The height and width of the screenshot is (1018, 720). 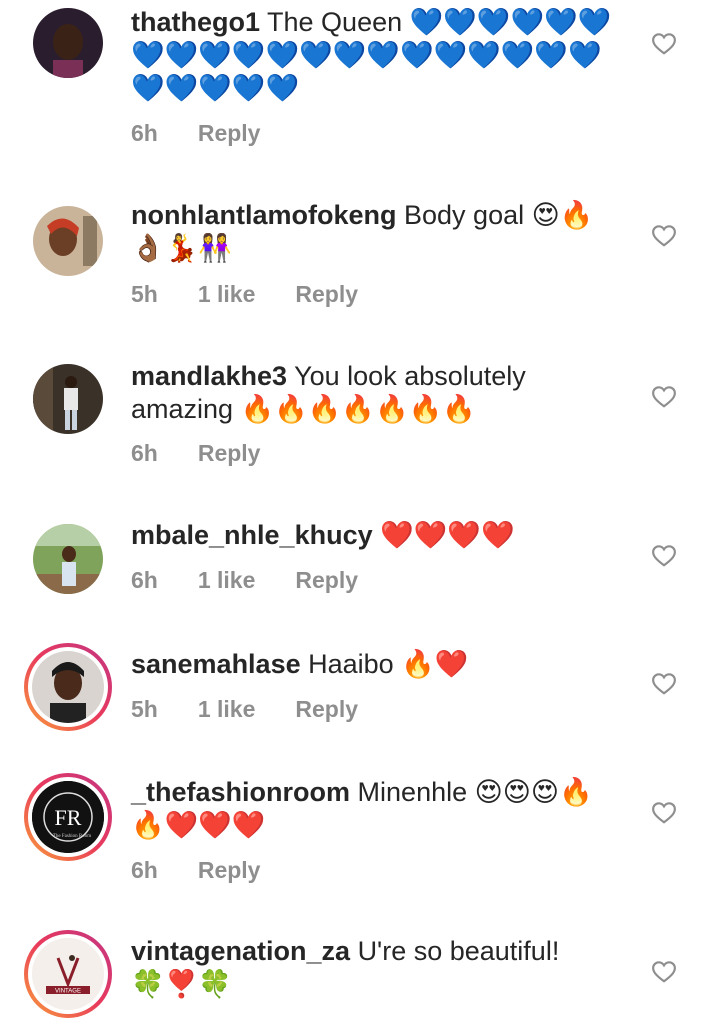 What do you see at coordinates (376, 232) in the screenshot?
I see `comment-text: nonhlantlamofokeng Body goal 😍🔥👌🏾💃👭` at bounding box center [376, 232].